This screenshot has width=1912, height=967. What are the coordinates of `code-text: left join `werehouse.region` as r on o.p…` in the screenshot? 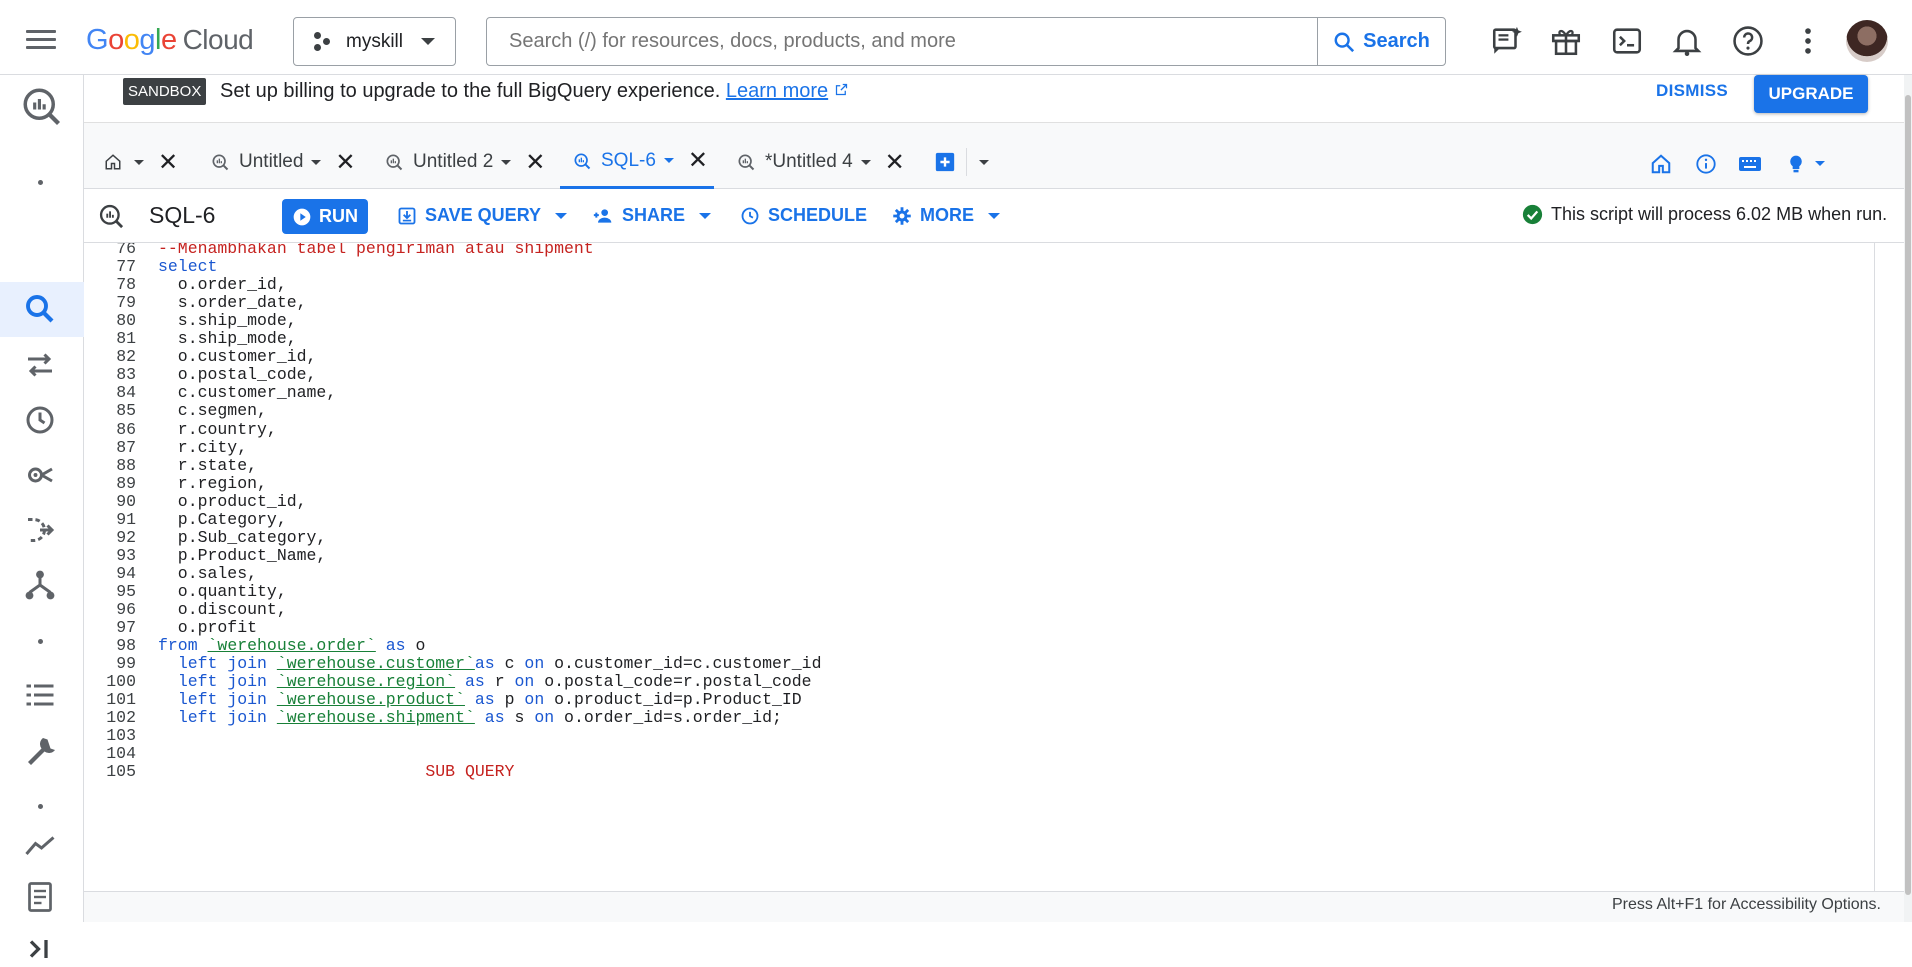 It's located at (494, 682).